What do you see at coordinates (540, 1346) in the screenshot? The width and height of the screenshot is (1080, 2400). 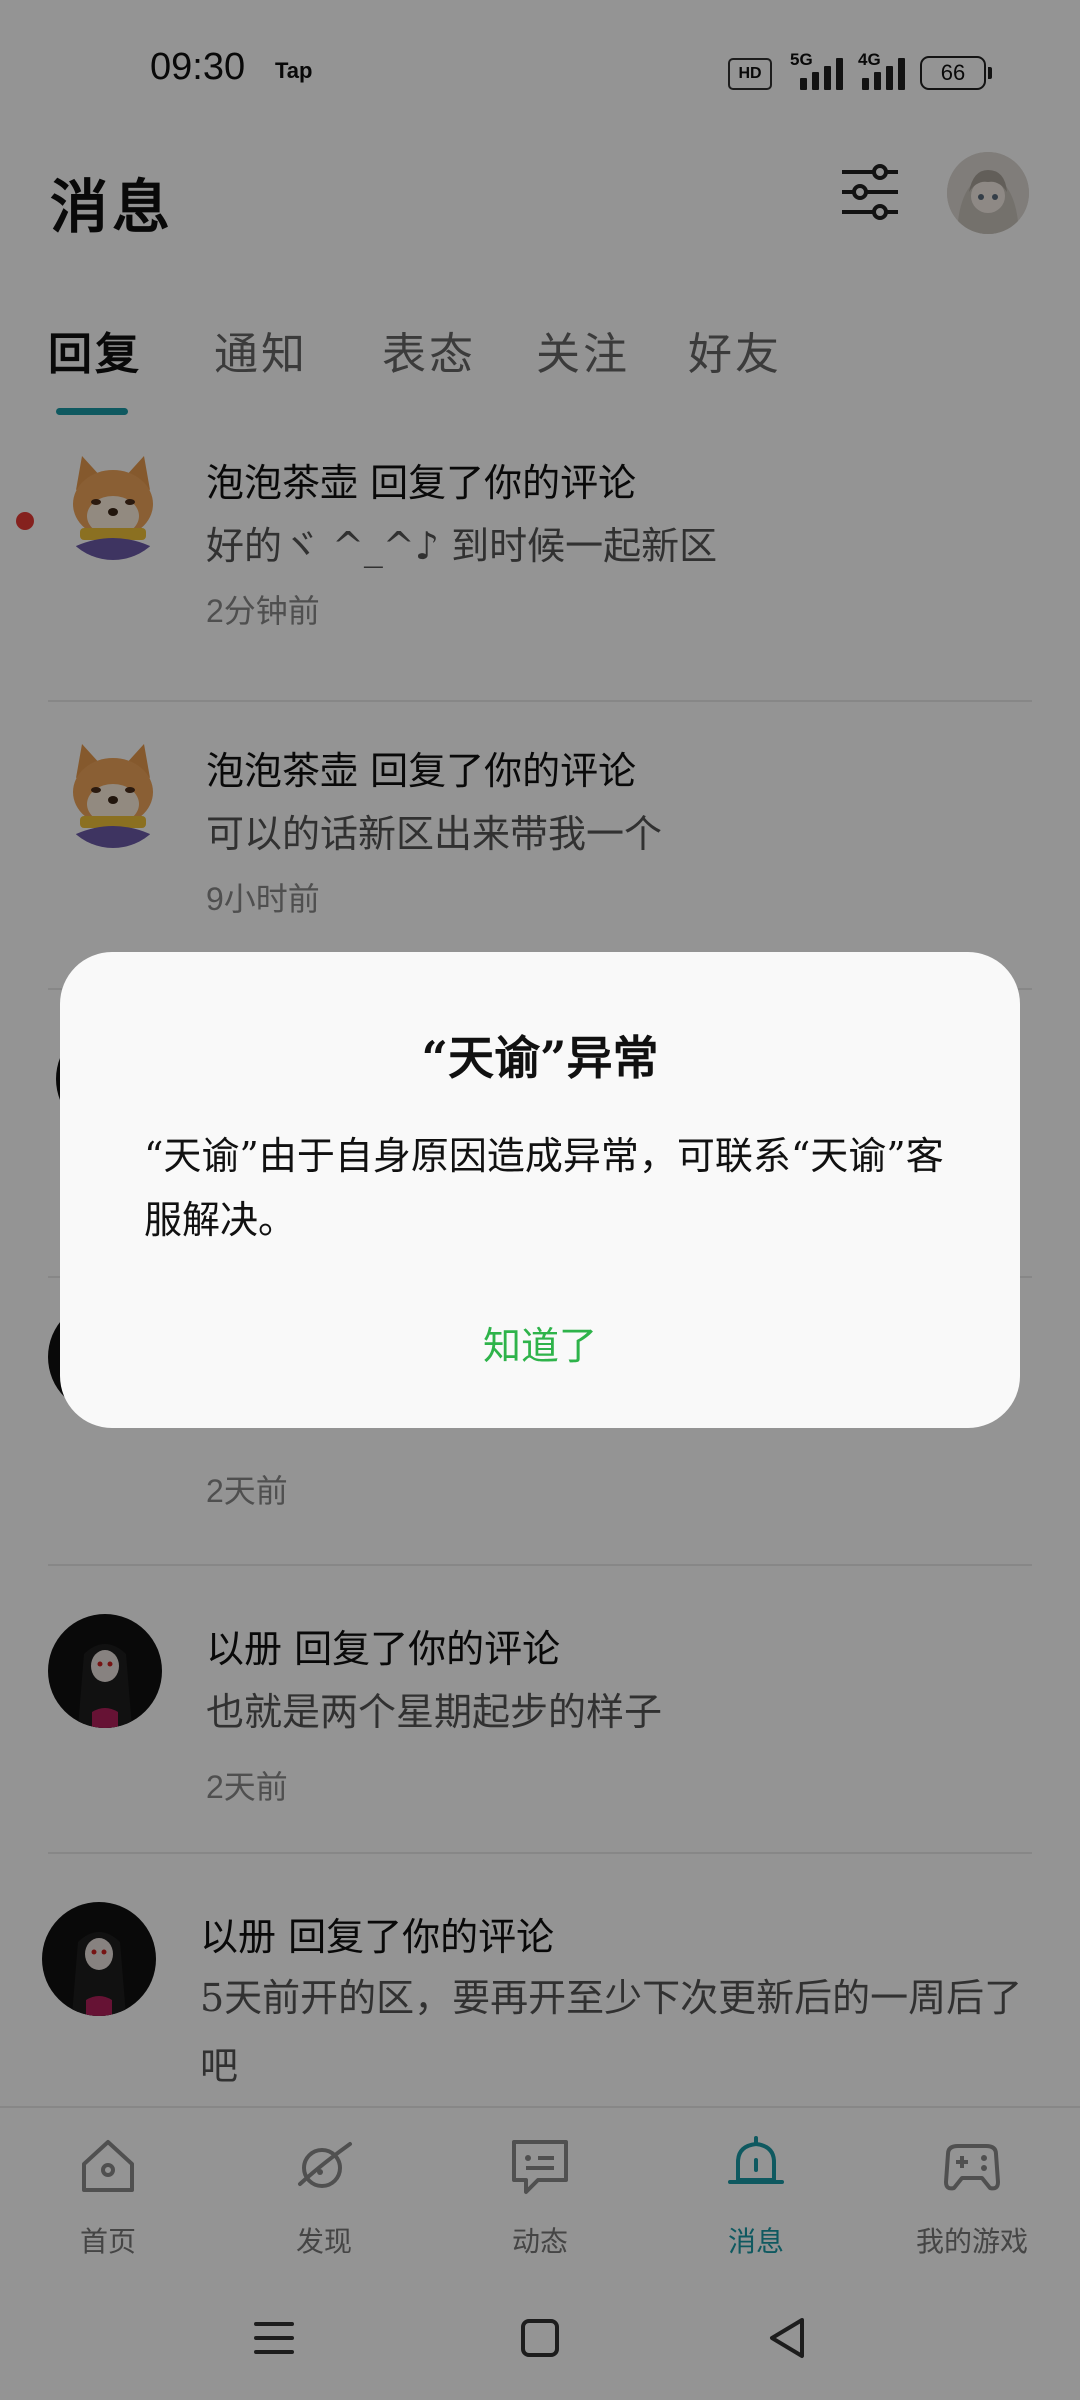 I see `dialog-ok-button: 知道了` at bounding box center [540, 1346].